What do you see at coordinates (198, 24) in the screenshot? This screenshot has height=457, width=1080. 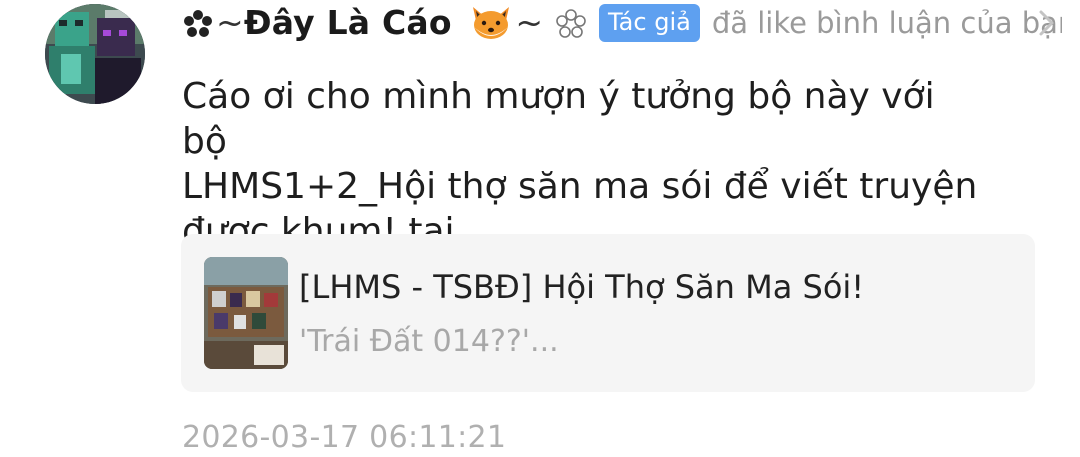 I see `flower-icon` at bounding box center [198, 24].